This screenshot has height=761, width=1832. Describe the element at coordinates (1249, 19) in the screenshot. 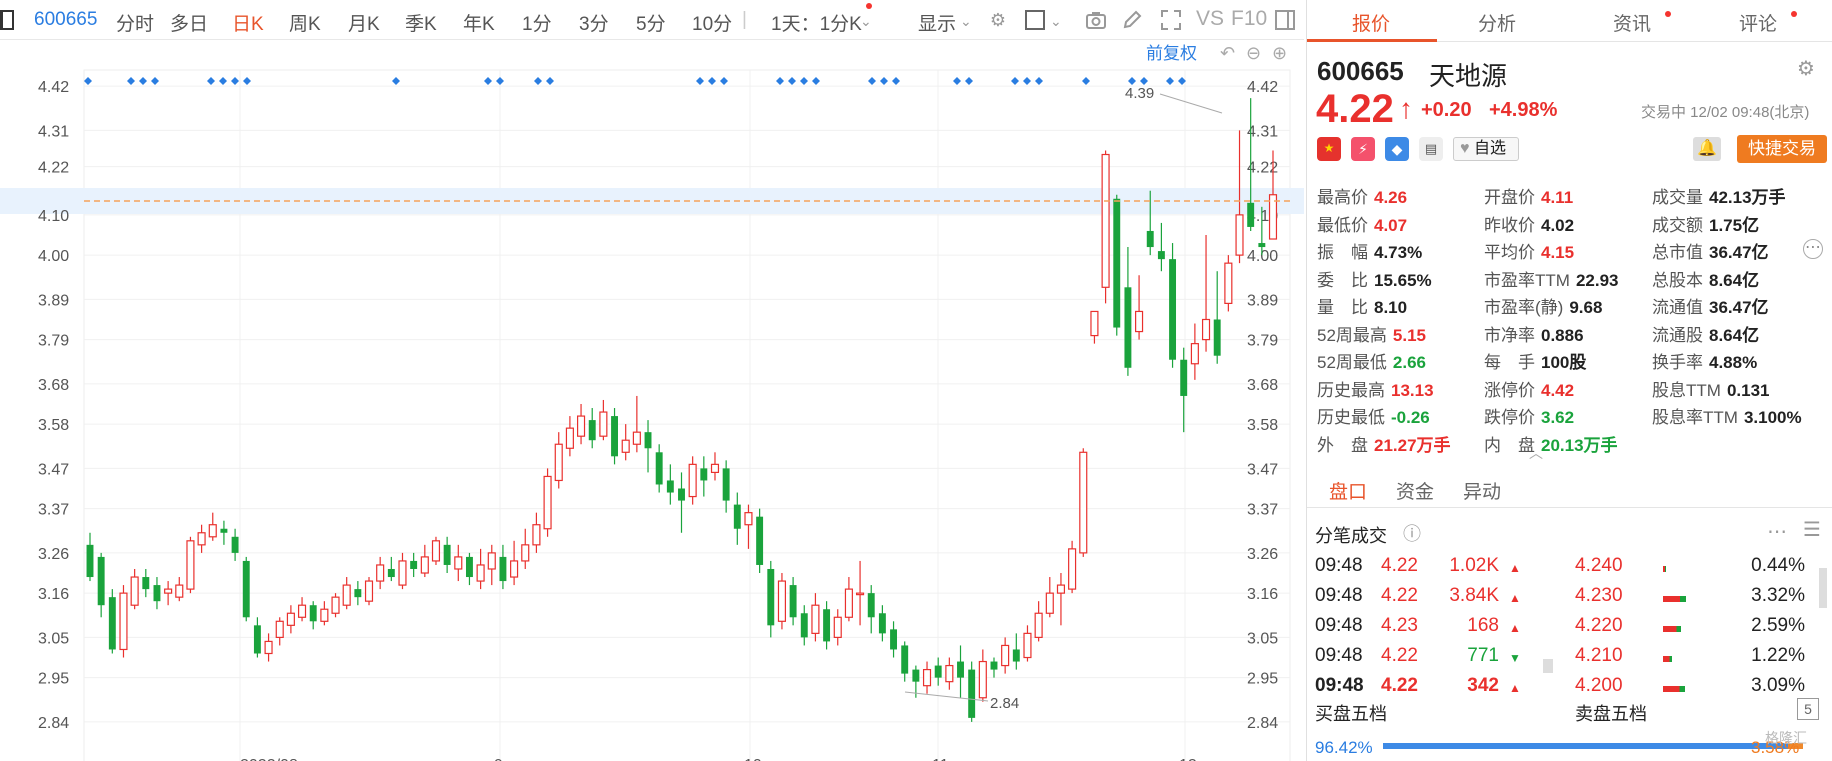

I see `f10-button: F10` at that location.